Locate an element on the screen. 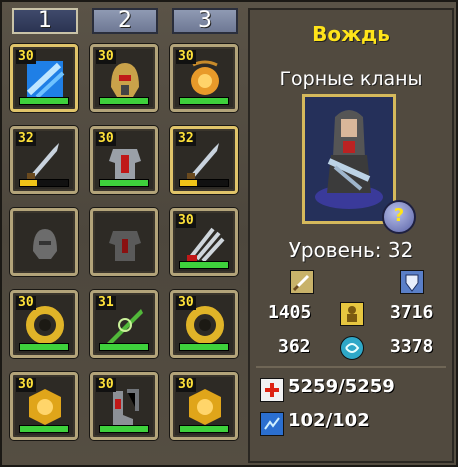  hero-portrait-image is located at coordinates (349, 159).